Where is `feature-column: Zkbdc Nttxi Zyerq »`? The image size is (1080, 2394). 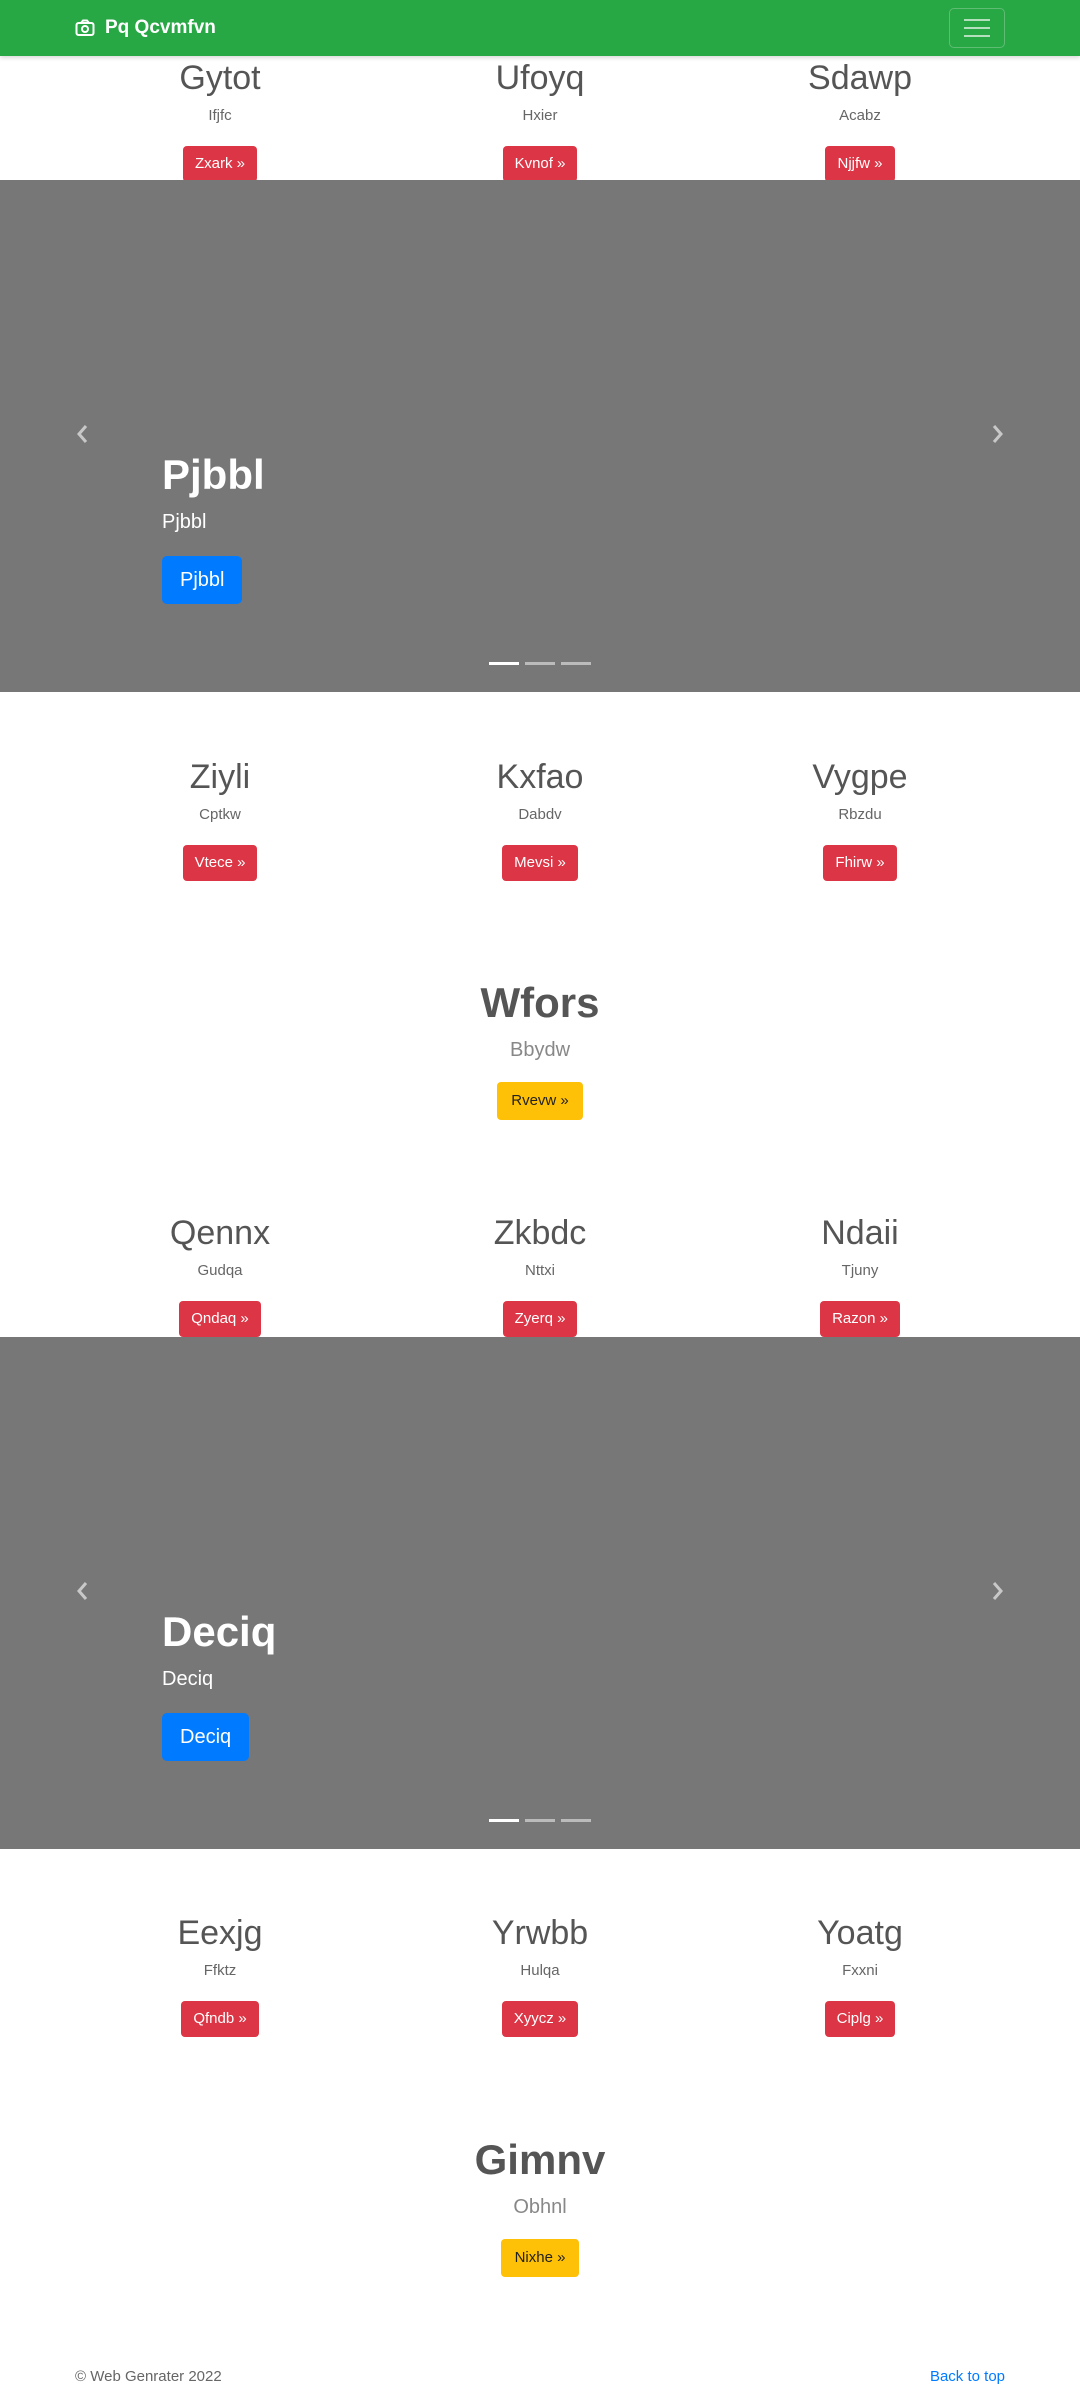 feature-column: Zkbdc Nttxi Zyerq » is located at coordinates (540, 1275).